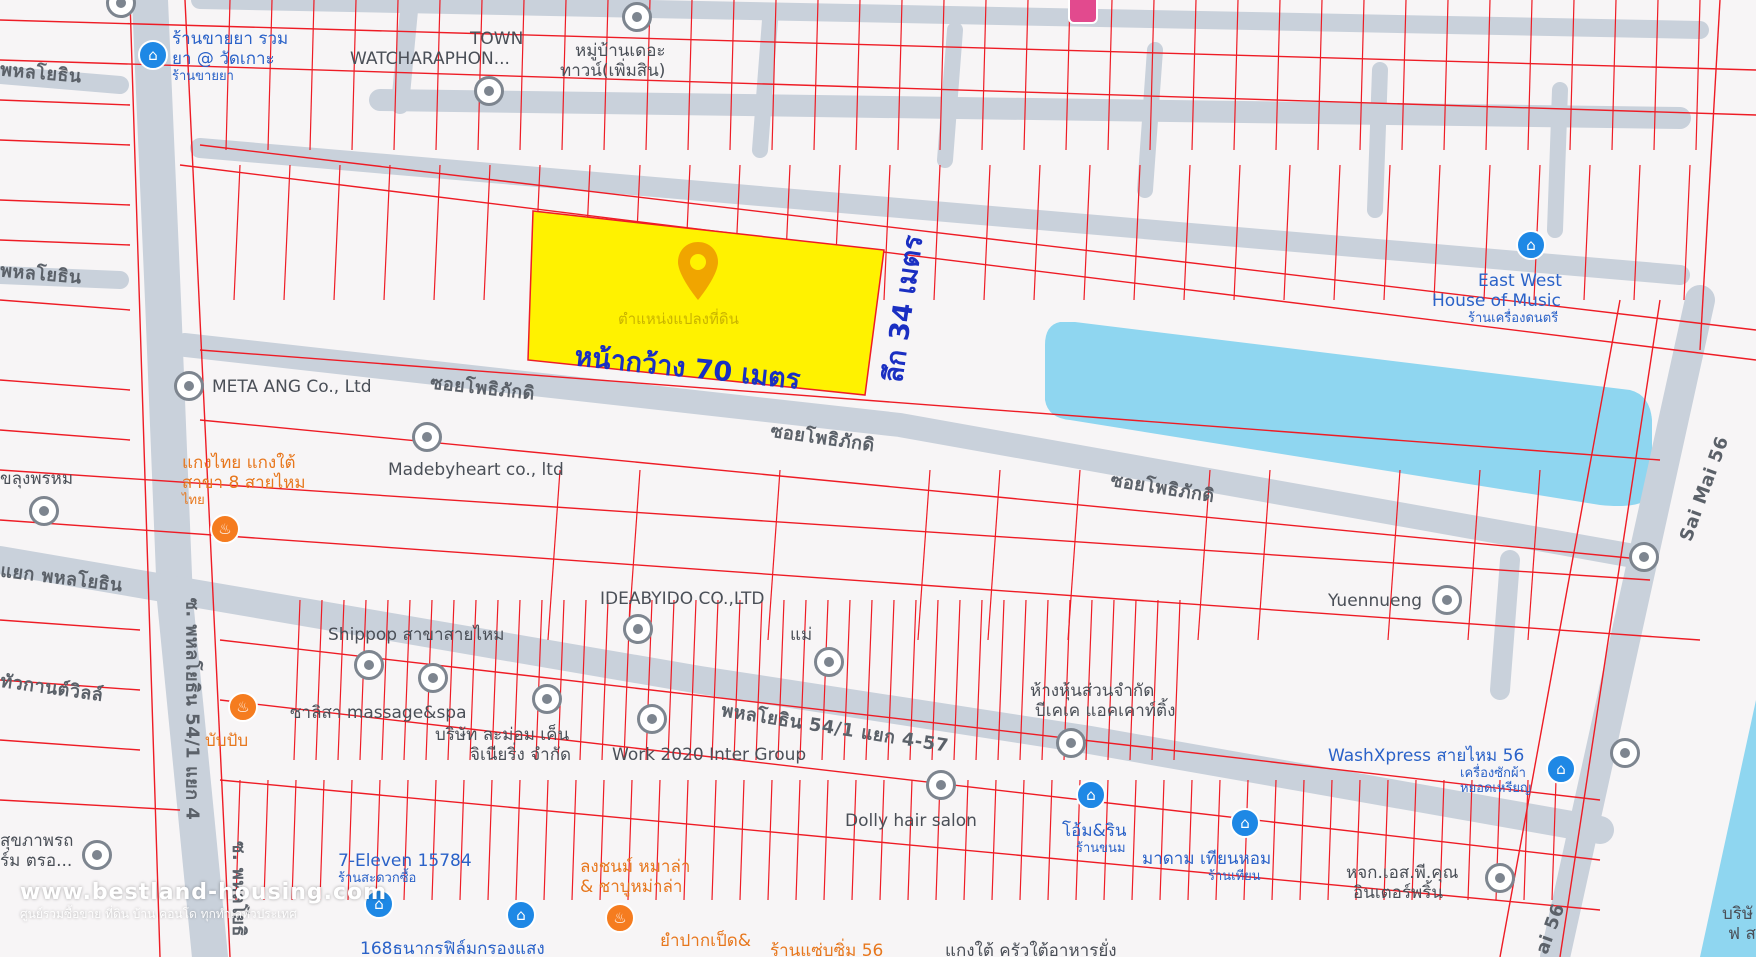 This screenshot has height=957, width=1756. What do you see at coordinates (1094, 831) in the screenshot?
I see `poi-tom-rin: โอ้ม&ริน` at bounding box center [1094, 831].